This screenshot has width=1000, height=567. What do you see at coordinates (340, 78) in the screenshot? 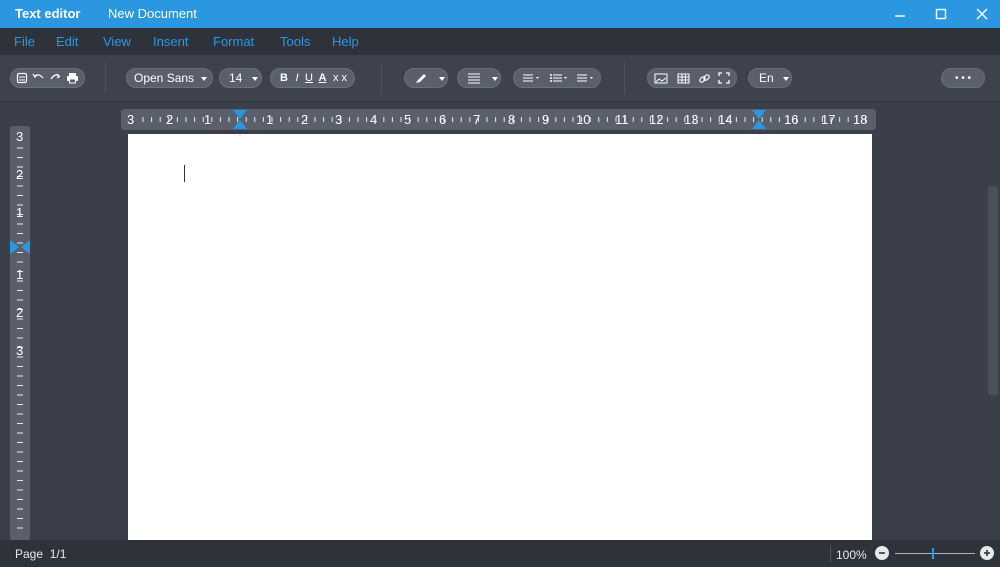
I see `clear-format-button: x x` at bounding box center [340, 78].